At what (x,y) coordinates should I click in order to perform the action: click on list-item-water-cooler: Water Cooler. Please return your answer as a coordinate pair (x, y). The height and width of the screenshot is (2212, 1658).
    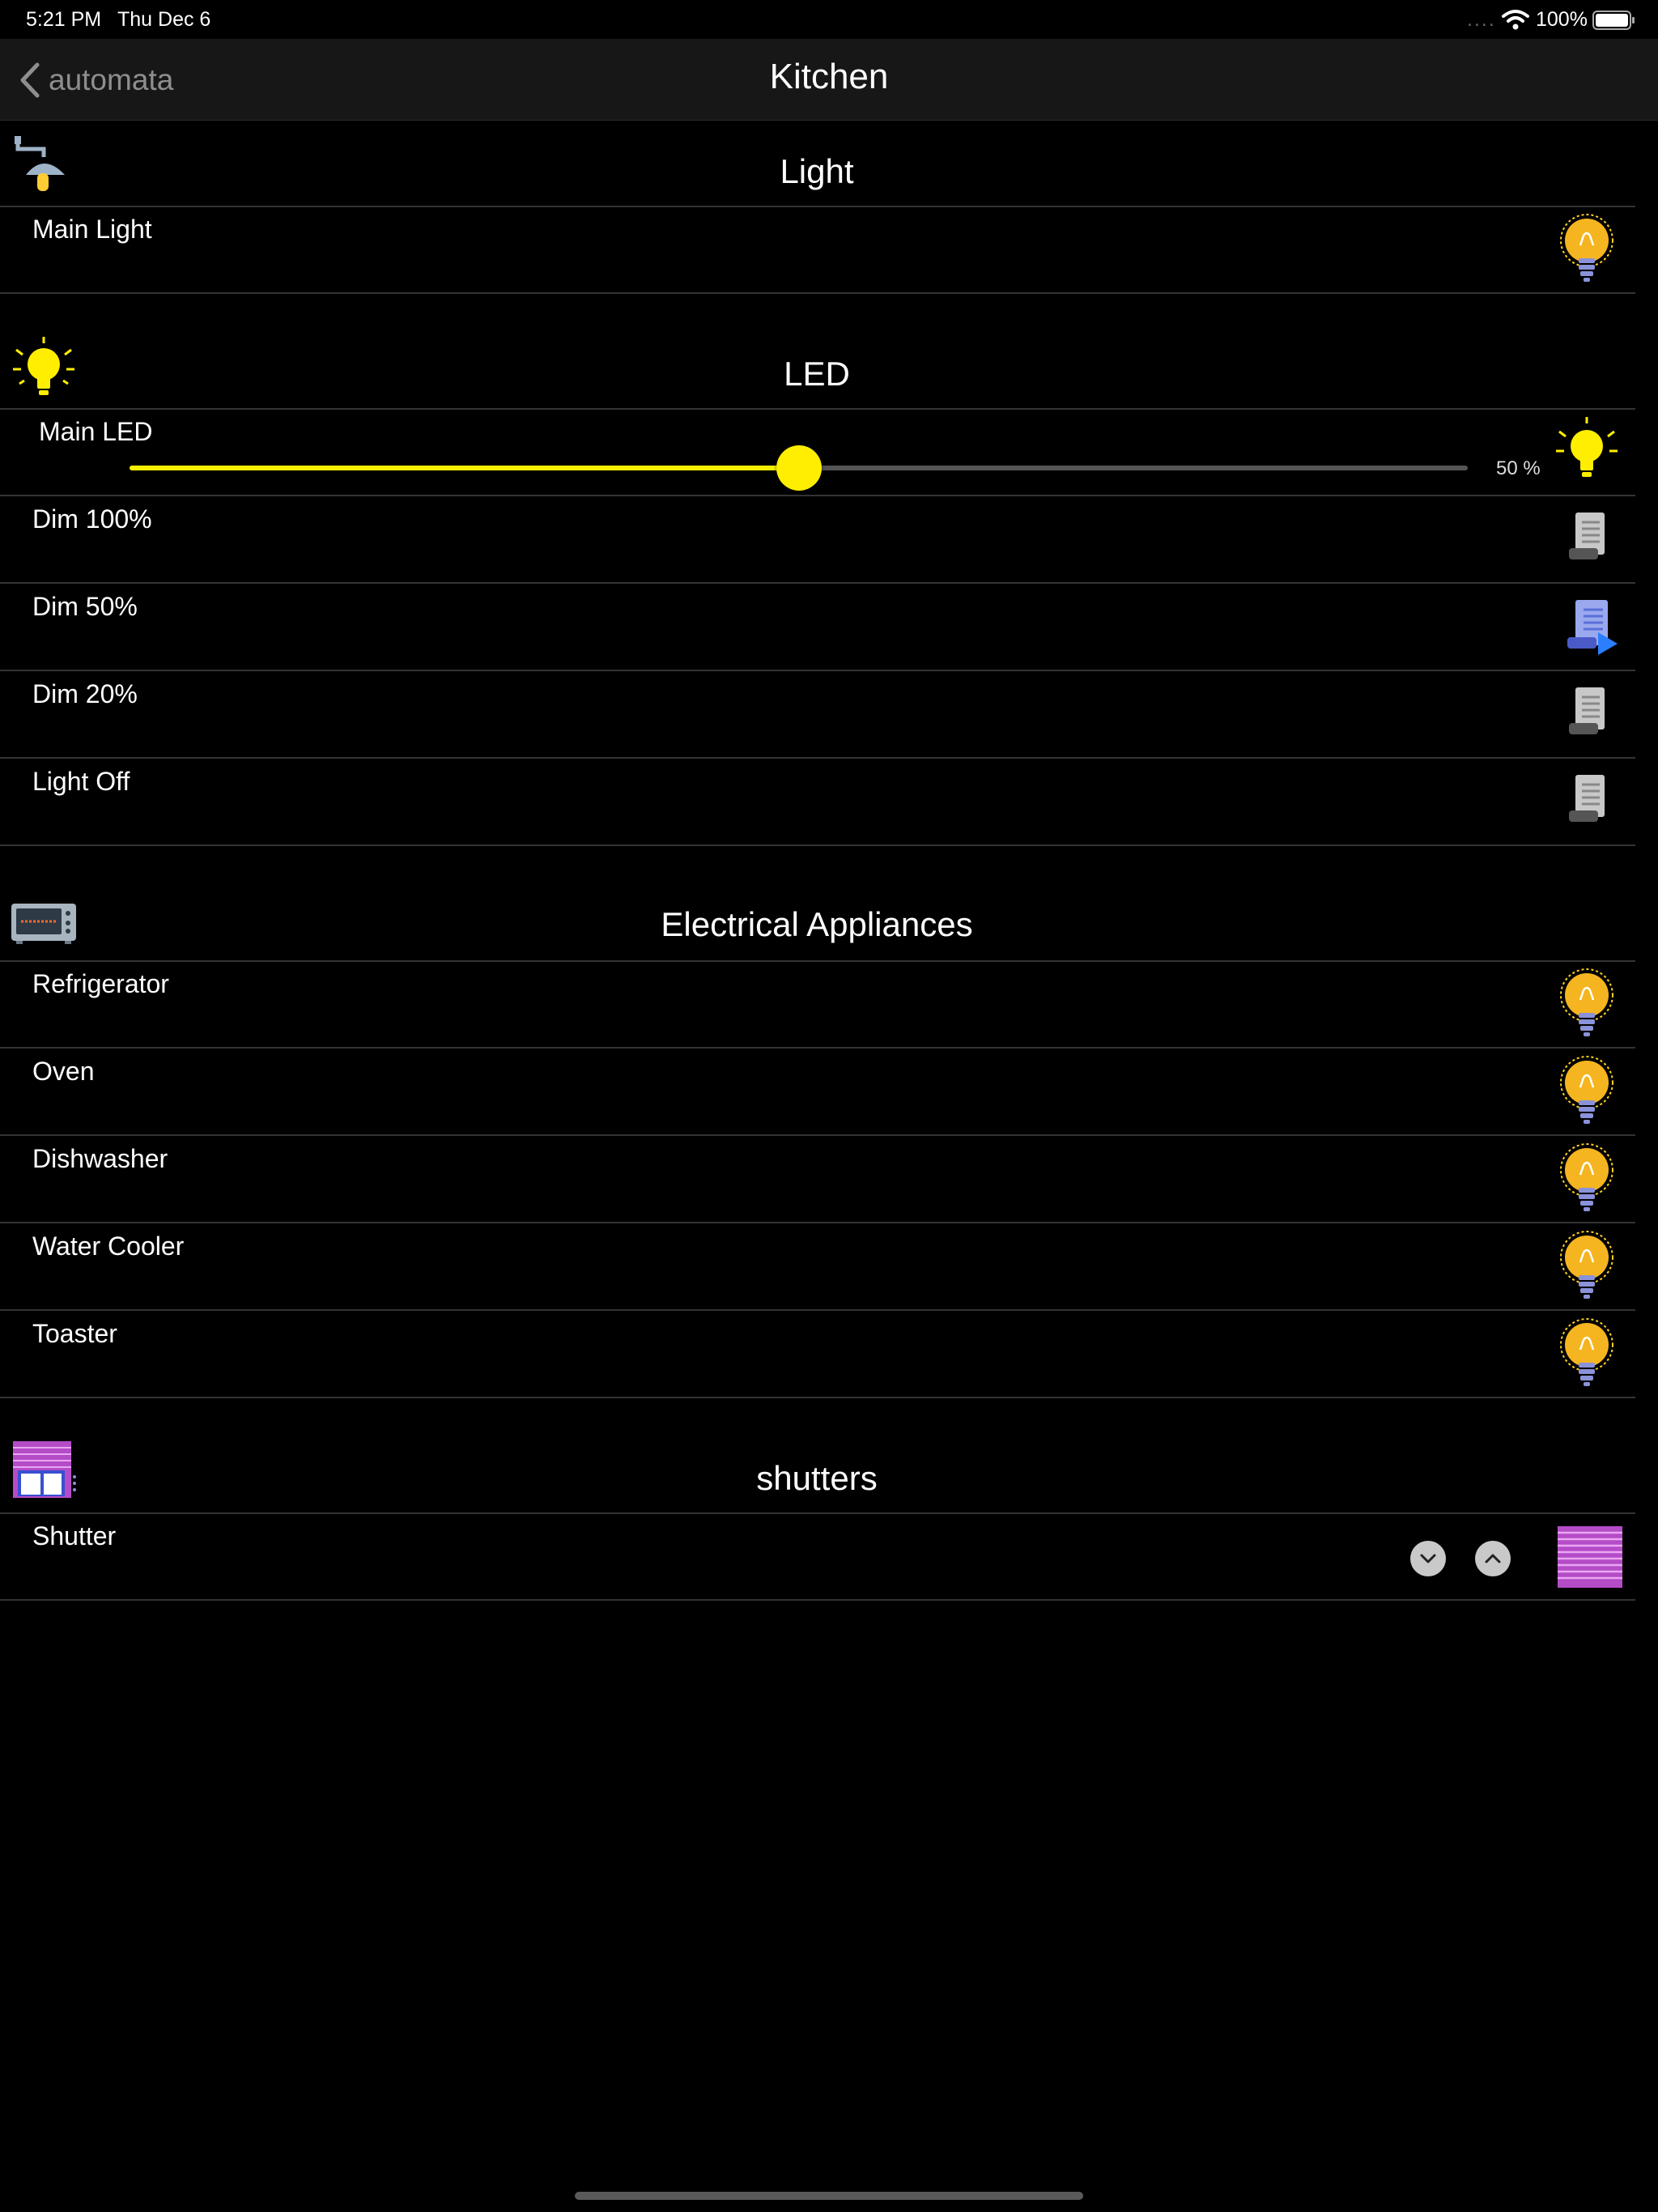
    Looking at the image, I should click on (817, 1267).